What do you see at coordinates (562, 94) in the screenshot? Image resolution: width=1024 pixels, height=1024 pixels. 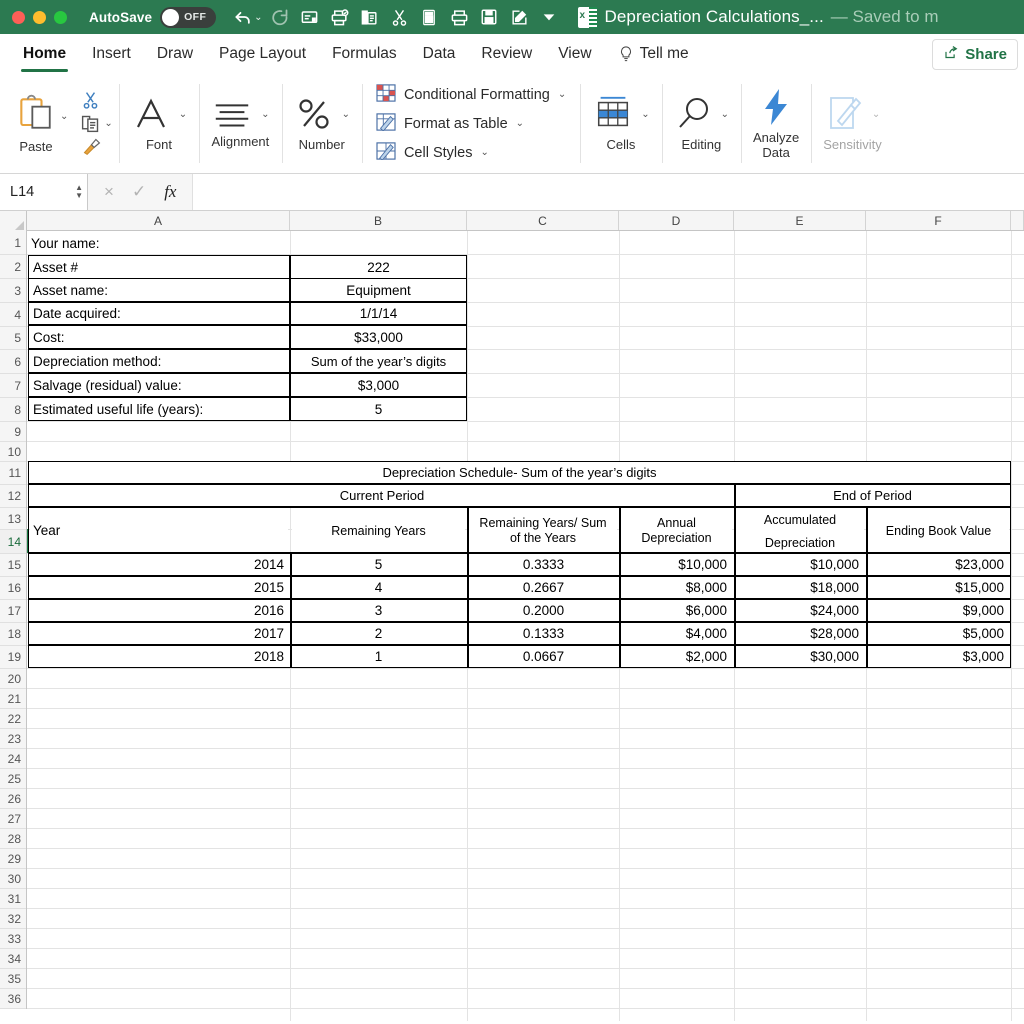 I see `conditional-formatting-chevron-down-icon: ⌄` at bounding box center [562, 94].